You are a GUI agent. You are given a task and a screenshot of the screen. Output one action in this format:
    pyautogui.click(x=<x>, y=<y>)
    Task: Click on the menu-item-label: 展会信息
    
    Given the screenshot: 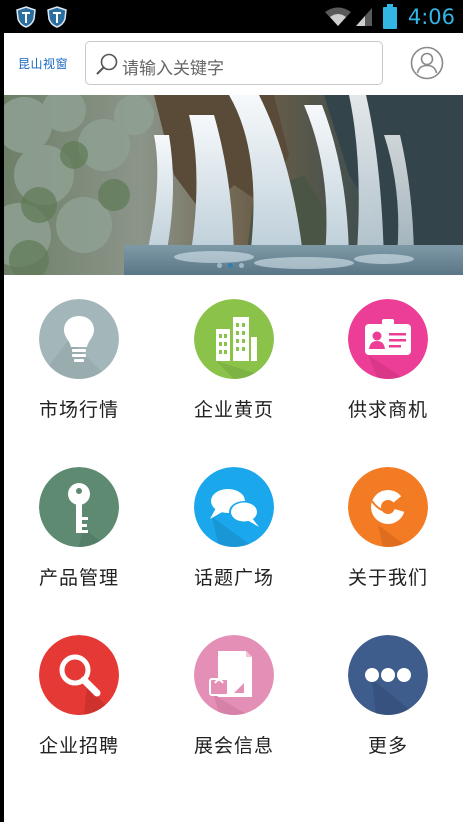 What is the action you would take?
    pyautogui.click(x=233, y=746)
    